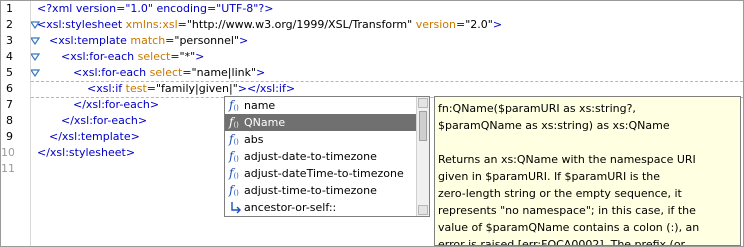  What do you see at coordinates (136, 88) in the screenshot?
I see `code-token-attr: test` at bounding box center [136, 88].